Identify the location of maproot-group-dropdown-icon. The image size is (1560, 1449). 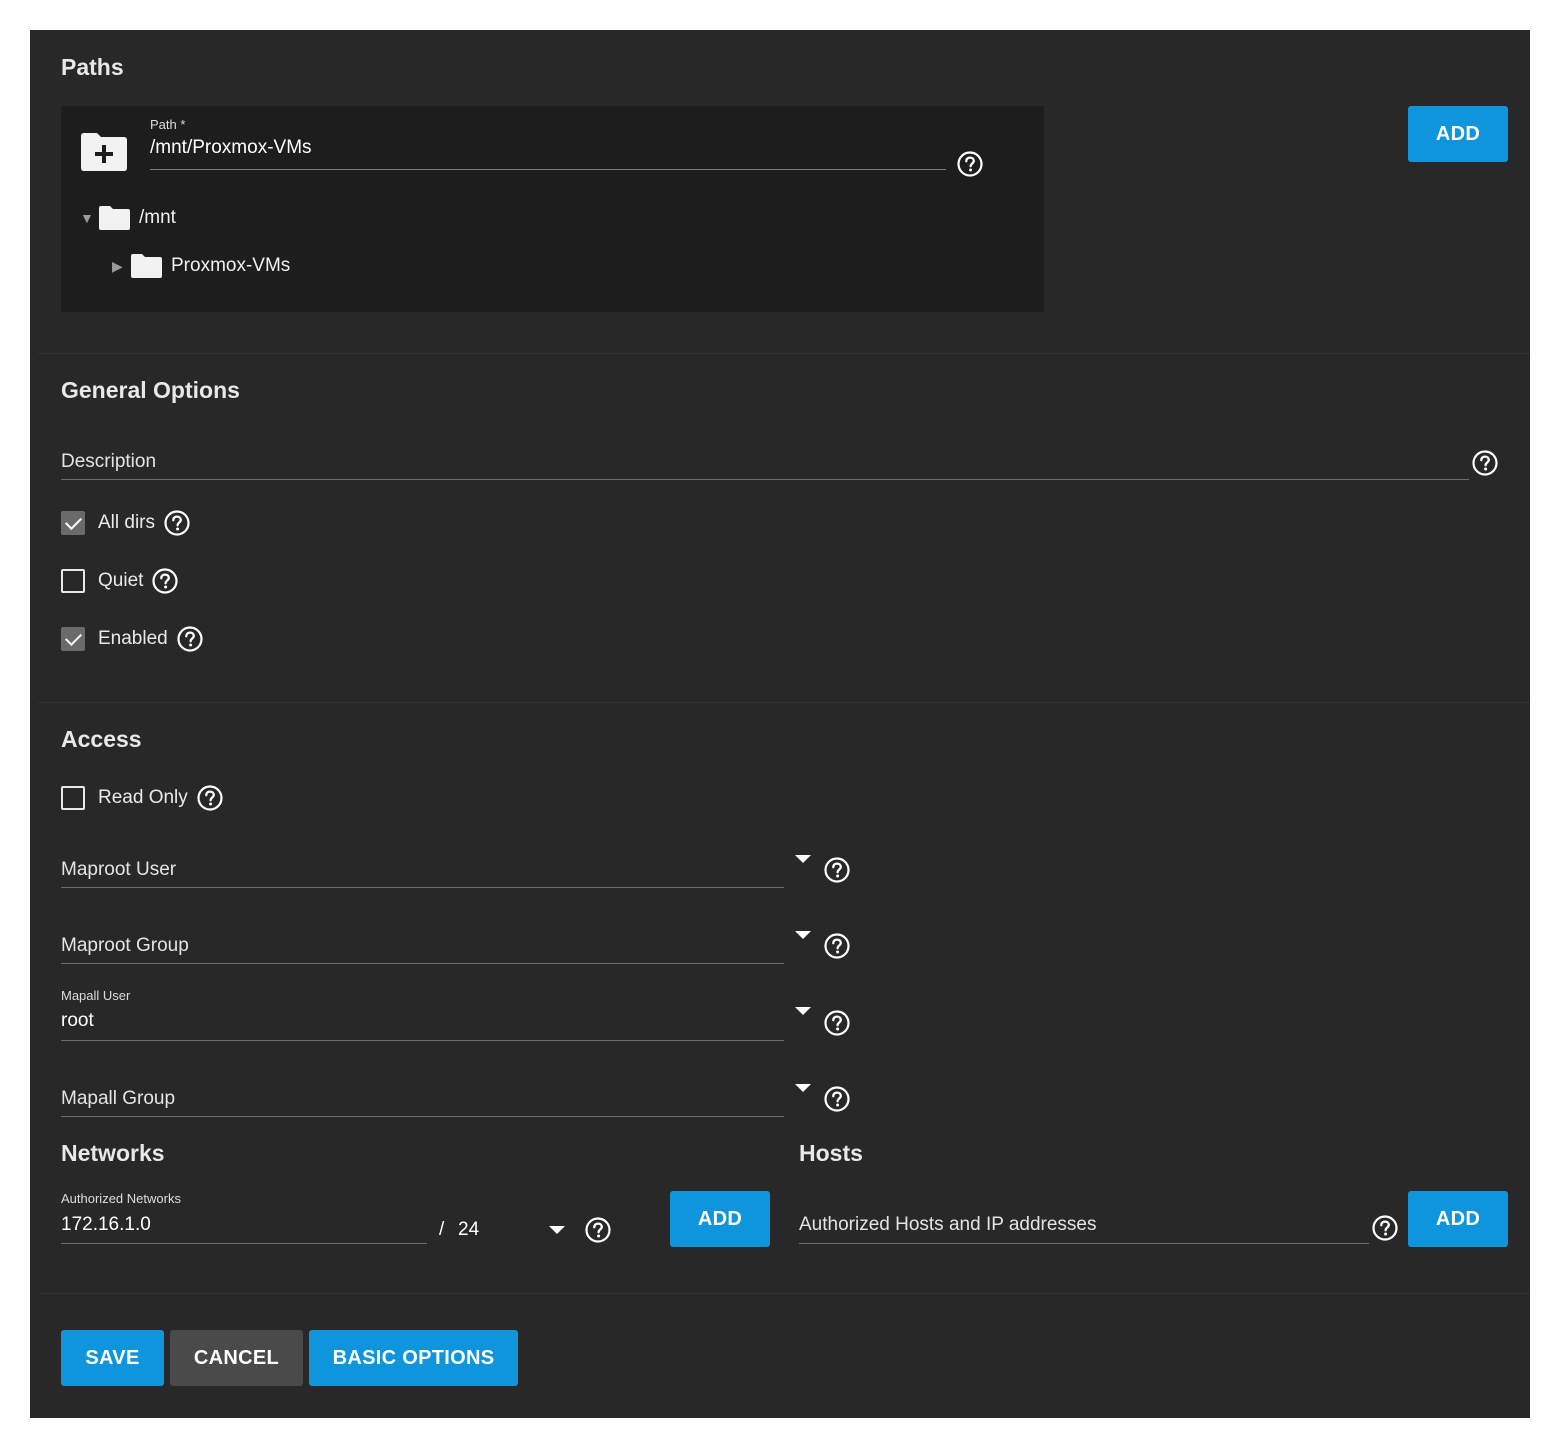
(803, 935).